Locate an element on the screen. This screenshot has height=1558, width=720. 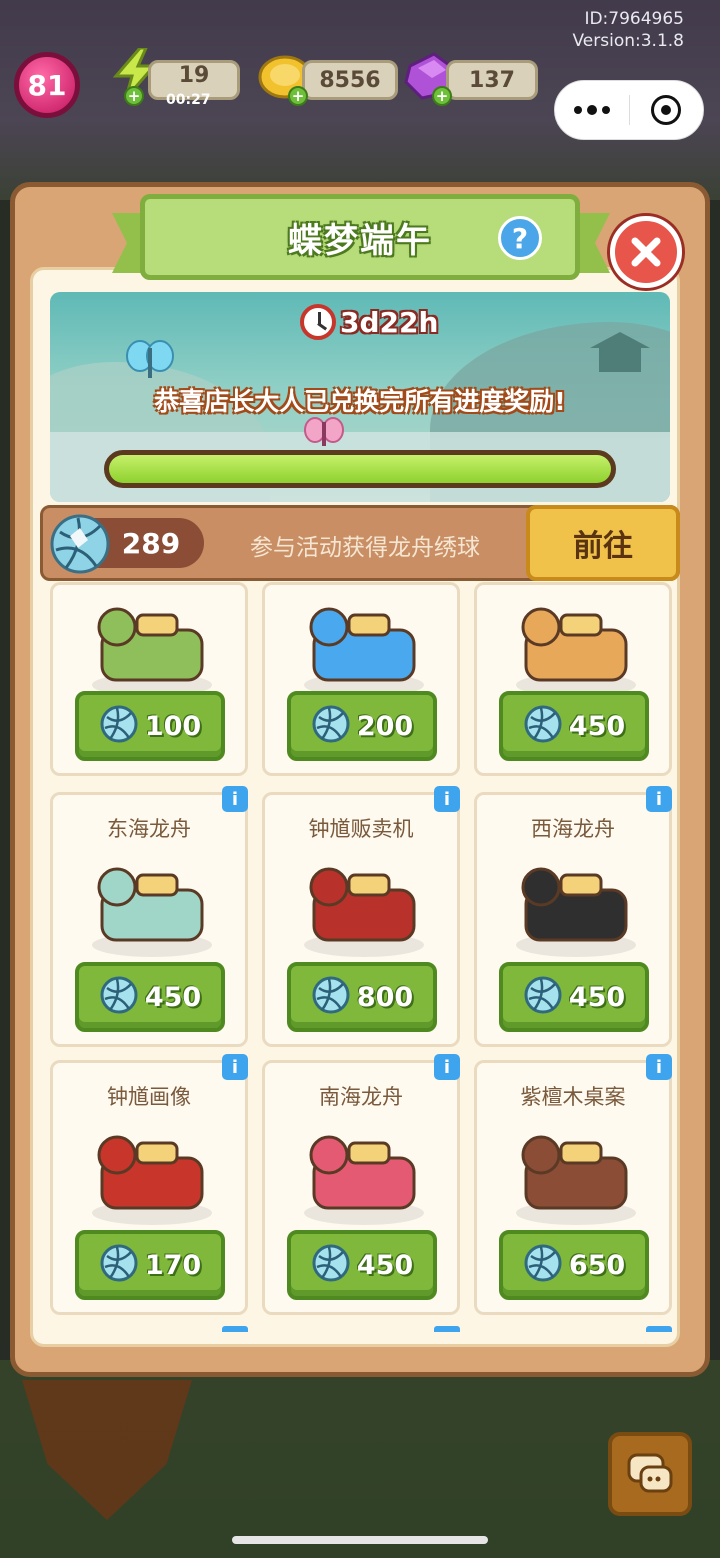
item-name: 西海龙舟 is located at coordinates (573, 829).